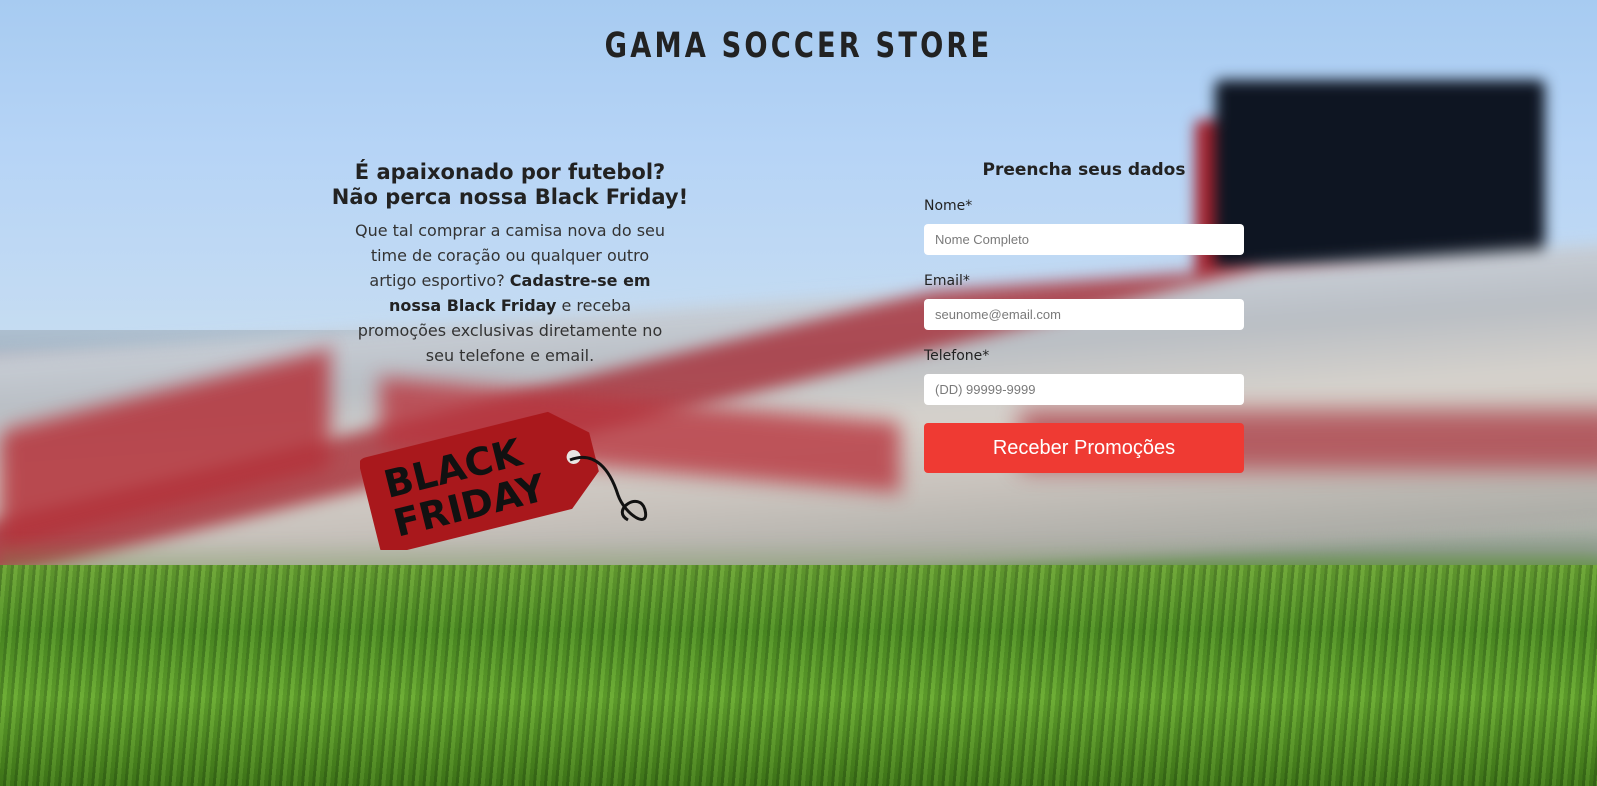 The image size is (1597, 786). Describe the element at coordinates (1084, 389) in the screenshot. I see `phone-input` at that location.